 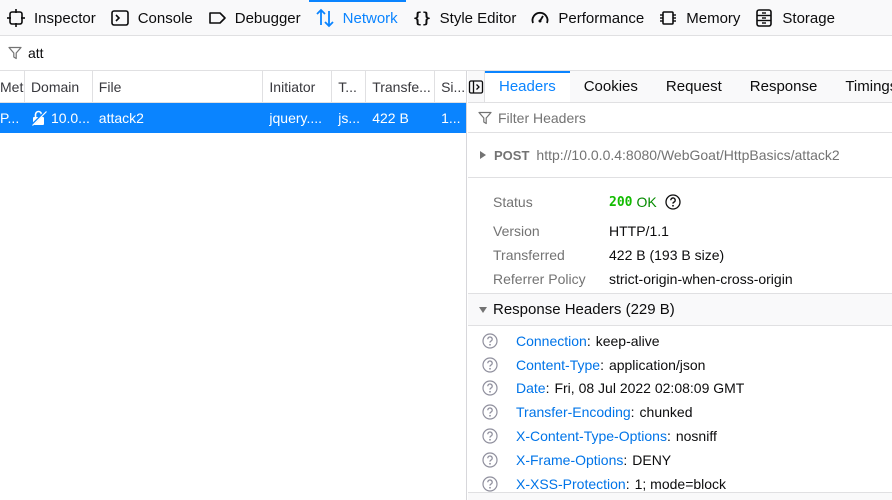 I want to click on header-value: nosniff, so click(x=696, y=436).